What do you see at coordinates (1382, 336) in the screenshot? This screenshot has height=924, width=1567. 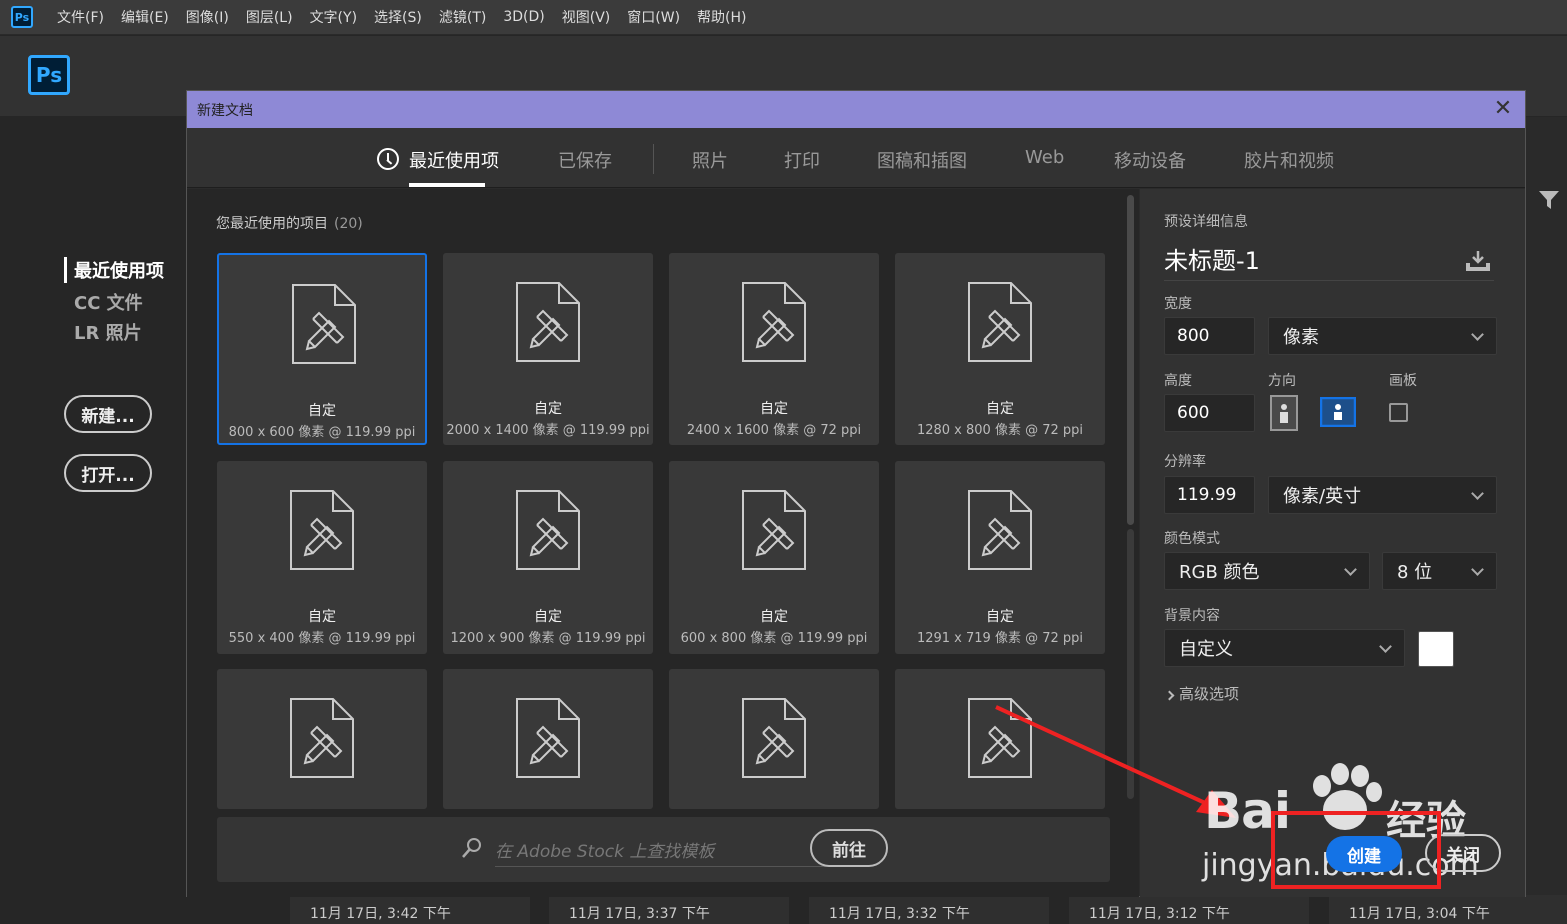 I see `width-unit-select: 像素` at bounding box center [1382, 336].